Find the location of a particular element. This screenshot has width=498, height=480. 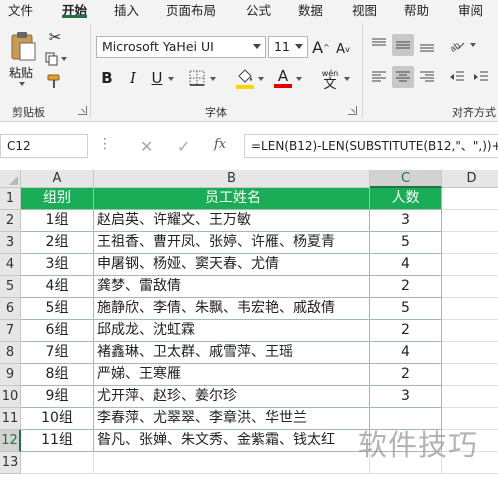

paste-button: 粘贴 is located at coordinates (23, 61).